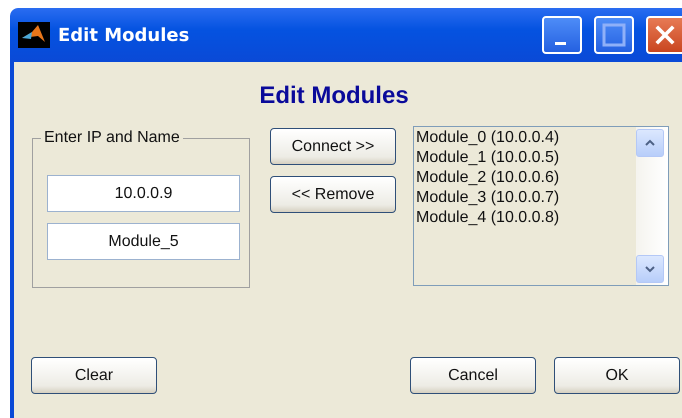  I want to click on scroll-down-icon, so click(650, 269).